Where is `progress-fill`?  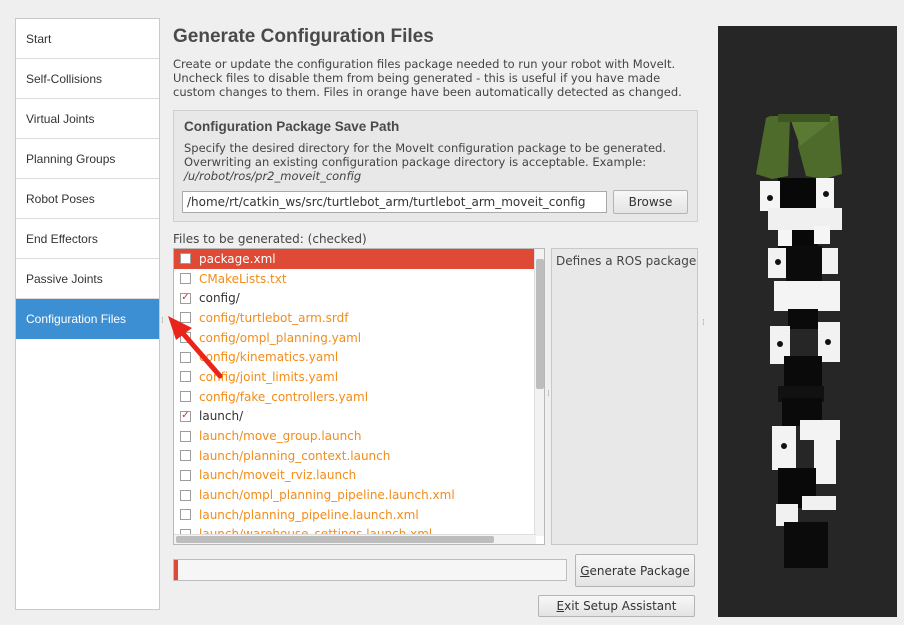
progress-fill is located at coordinates (176, 570).